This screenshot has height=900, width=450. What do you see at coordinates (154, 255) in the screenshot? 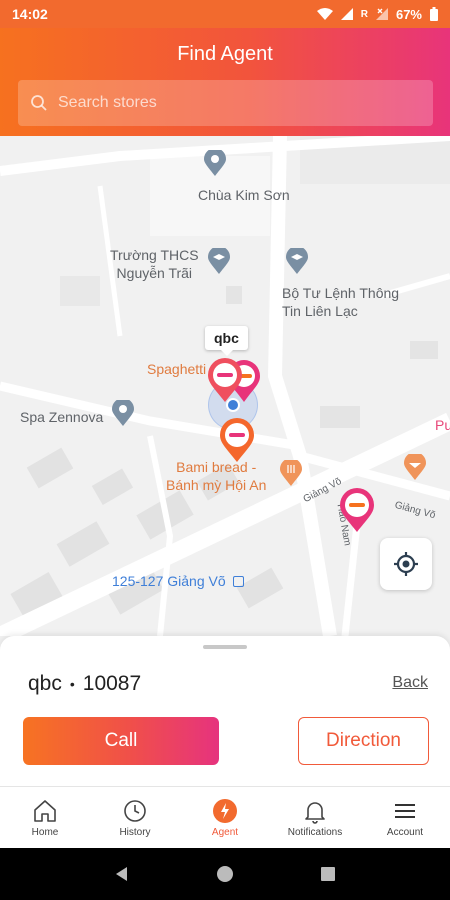
I see `poi-line: Trường THCS` at bounding box center [154, 255].